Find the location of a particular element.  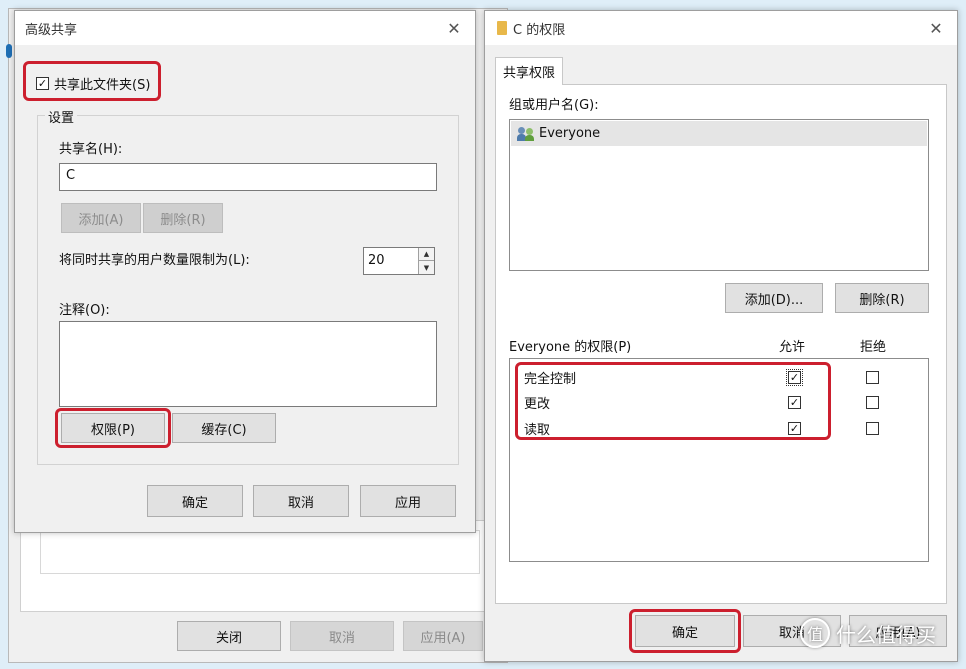

highlight-share-checkbox is located at coordinates (92, 81).